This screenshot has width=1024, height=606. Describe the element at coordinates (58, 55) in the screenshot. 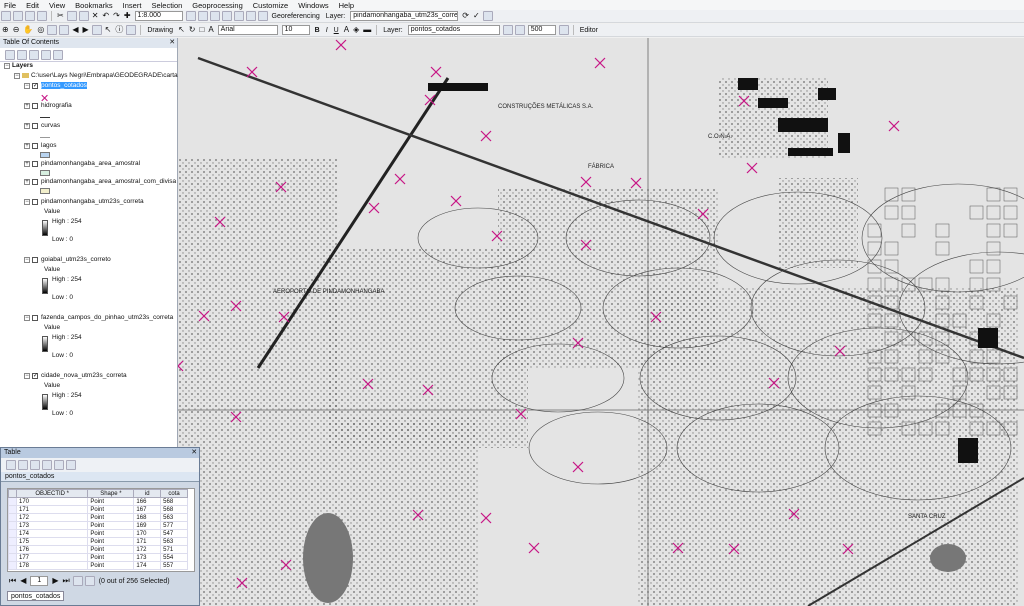

I see `options-icon` at that location.